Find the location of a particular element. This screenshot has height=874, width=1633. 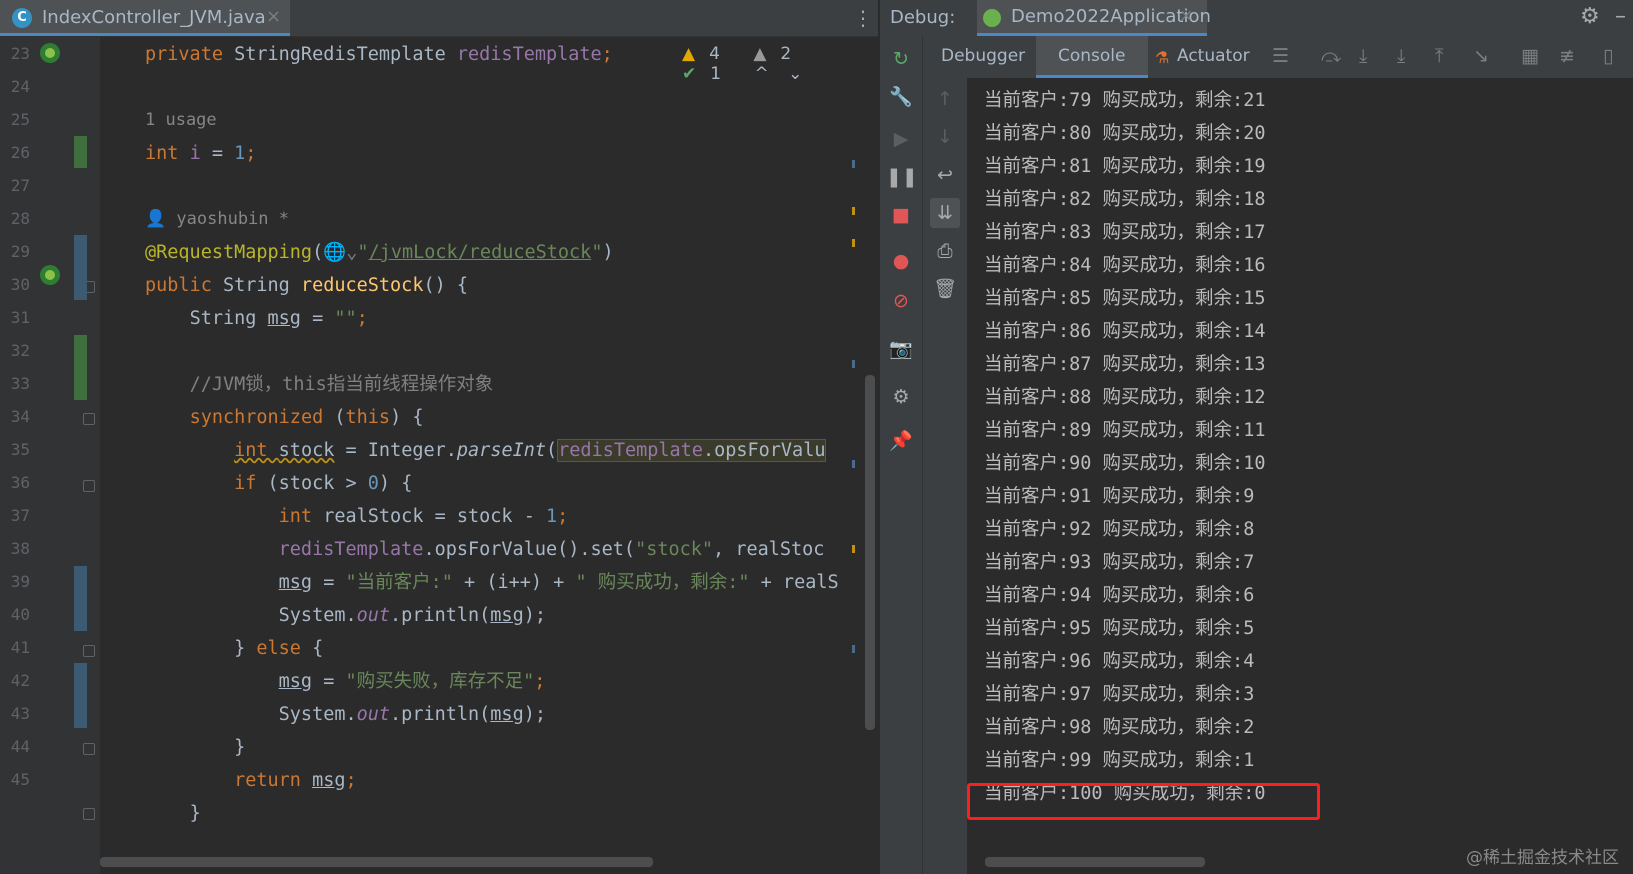

console-line: 当前客户:92 购买成功，剩余:8 is located at coordinates (1119, 529).